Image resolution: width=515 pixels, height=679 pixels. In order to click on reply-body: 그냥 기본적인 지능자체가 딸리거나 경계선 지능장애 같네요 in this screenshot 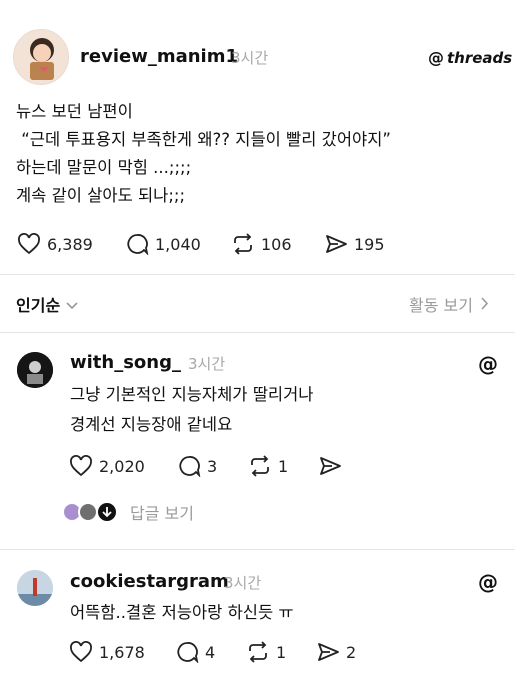, I will do `click(280, 410)`.